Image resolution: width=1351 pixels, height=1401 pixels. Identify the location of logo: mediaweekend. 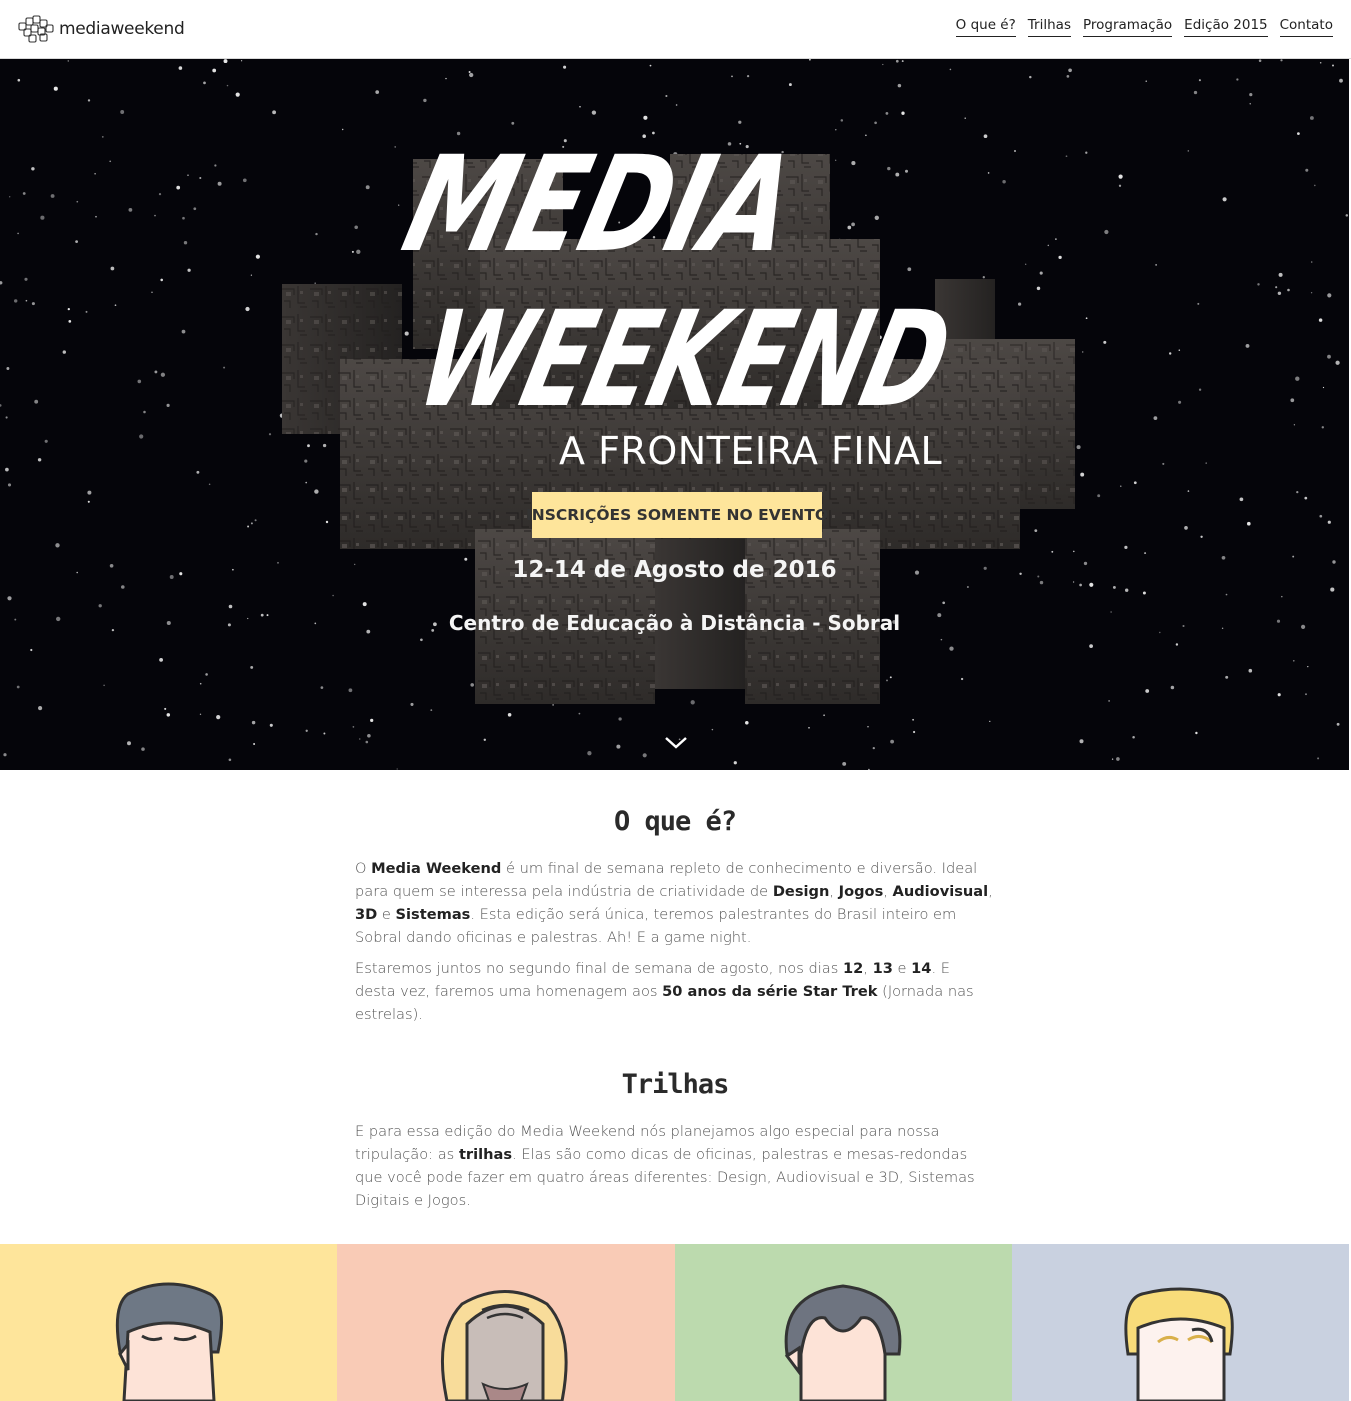
(100, 29).